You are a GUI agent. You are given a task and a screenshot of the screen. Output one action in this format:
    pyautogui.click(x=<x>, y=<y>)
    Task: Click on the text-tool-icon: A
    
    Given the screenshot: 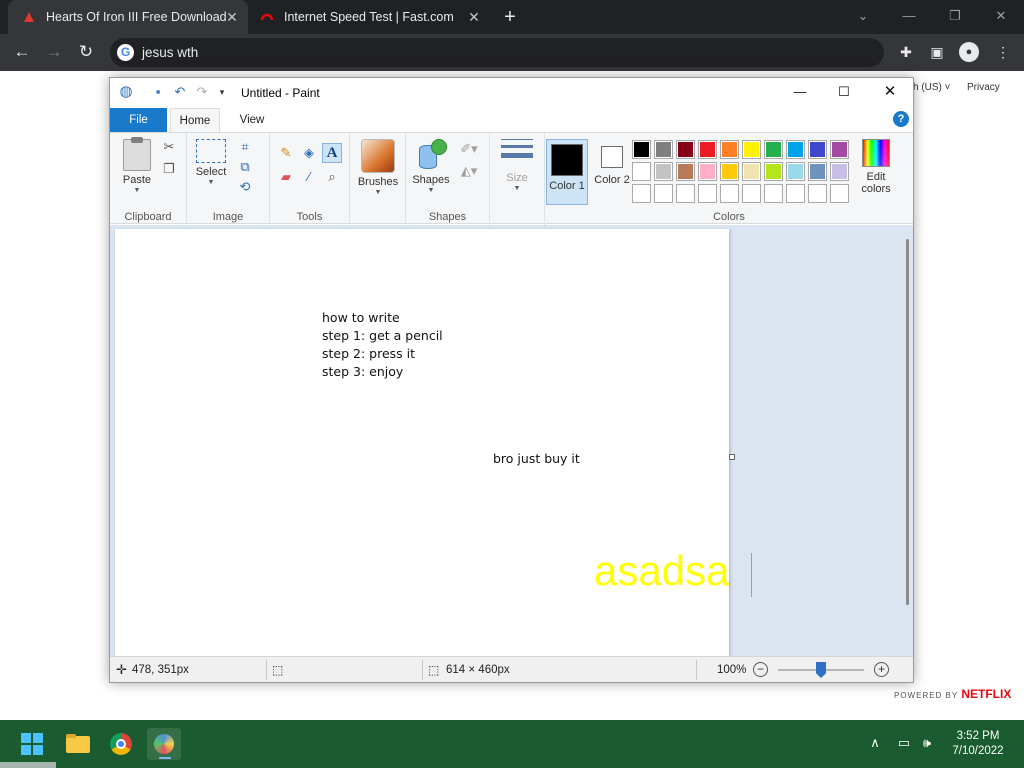 What is the action you would take?
    pyautogui.click(x=332, y=153)
    